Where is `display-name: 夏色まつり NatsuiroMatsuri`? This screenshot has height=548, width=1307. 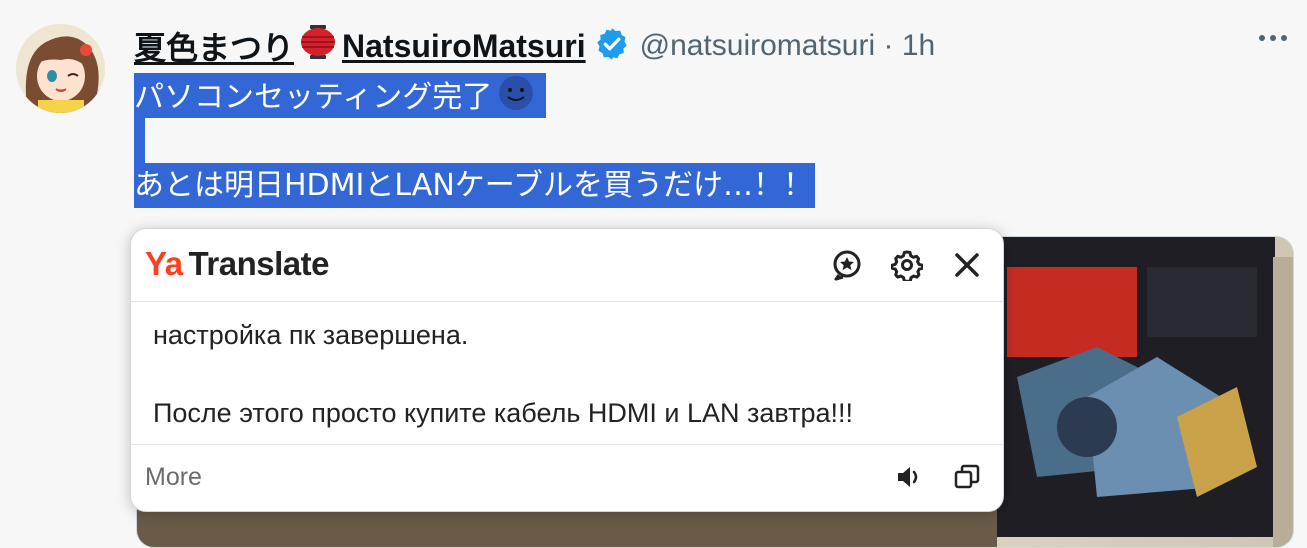
display-name: 夏色まつり NatsuiroMatsuri is located at coordinates (360, 46).